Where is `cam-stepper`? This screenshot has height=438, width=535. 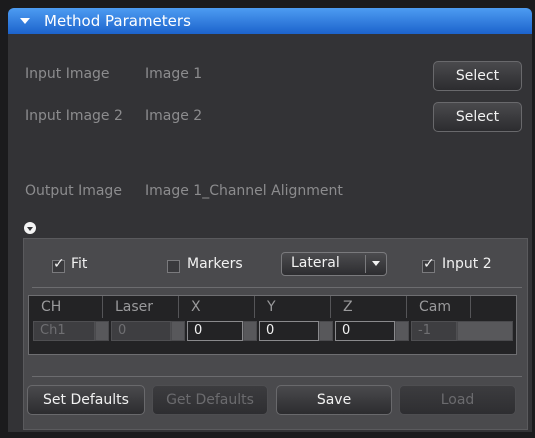
cam-stepper is located at coordinates (485, 331).